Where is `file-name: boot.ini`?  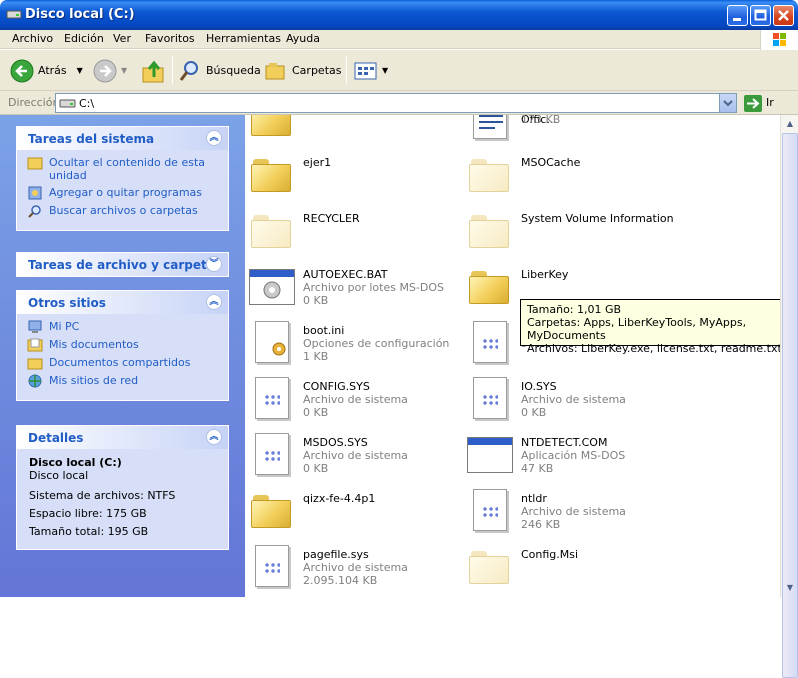
file-name: boot.ini is located at coordinates (324, 330).